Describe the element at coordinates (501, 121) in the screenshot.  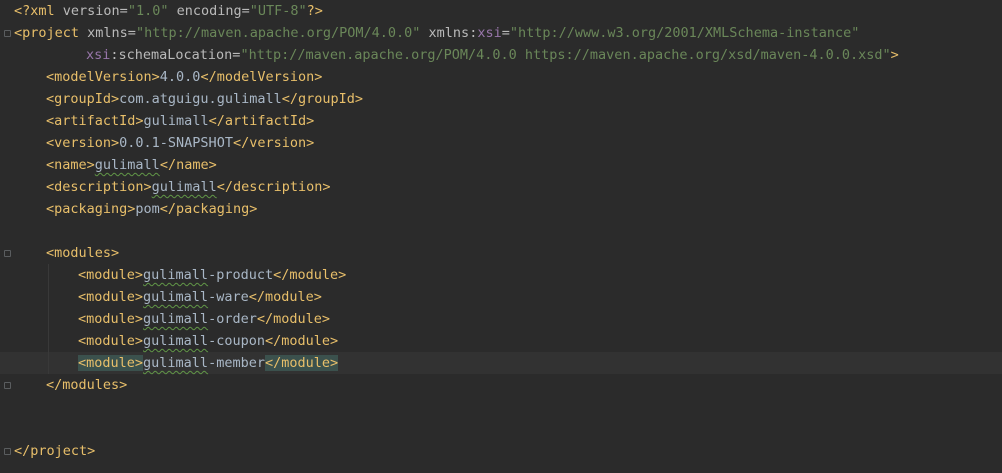
I see `code-line: <artifactId>gulimall</artifactId>` at that location.